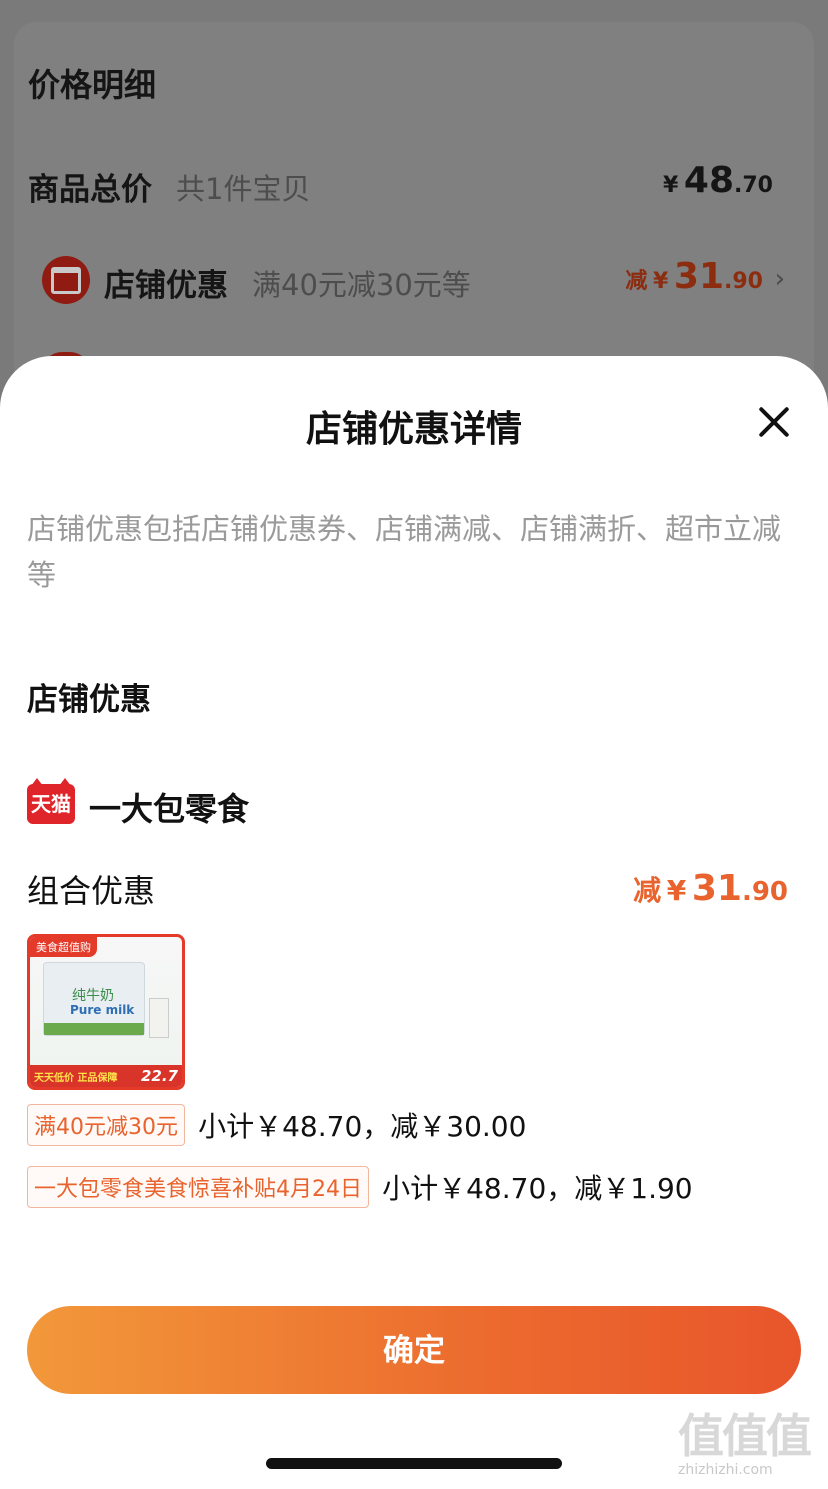 The height and width of the screenshot is (1489, 828). What do you see at coordinates (404, 552) in the screenshot?
I see `sheet-description: 店铺优惠包括店铺优惠券、店铺满减、店铺满折、超市立减等` at bounding box center [404, 552].